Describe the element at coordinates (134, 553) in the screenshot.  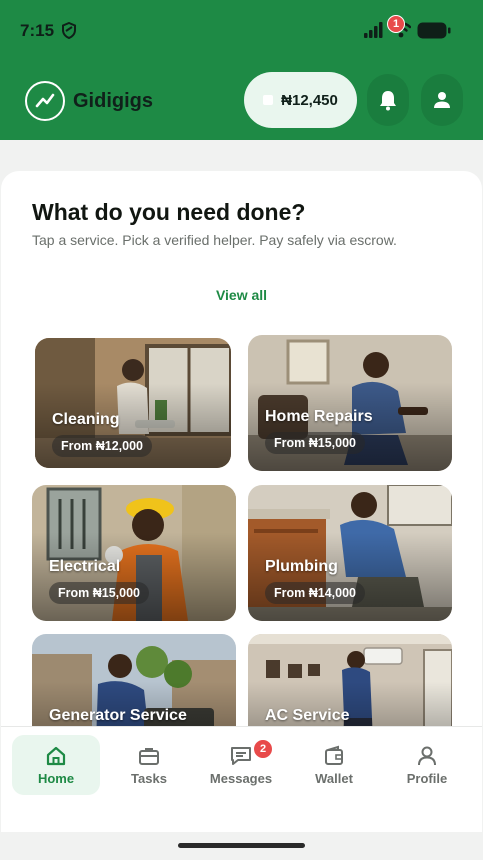
I see `service-tile-electrical: Electrical From ₦15,000` at that location.